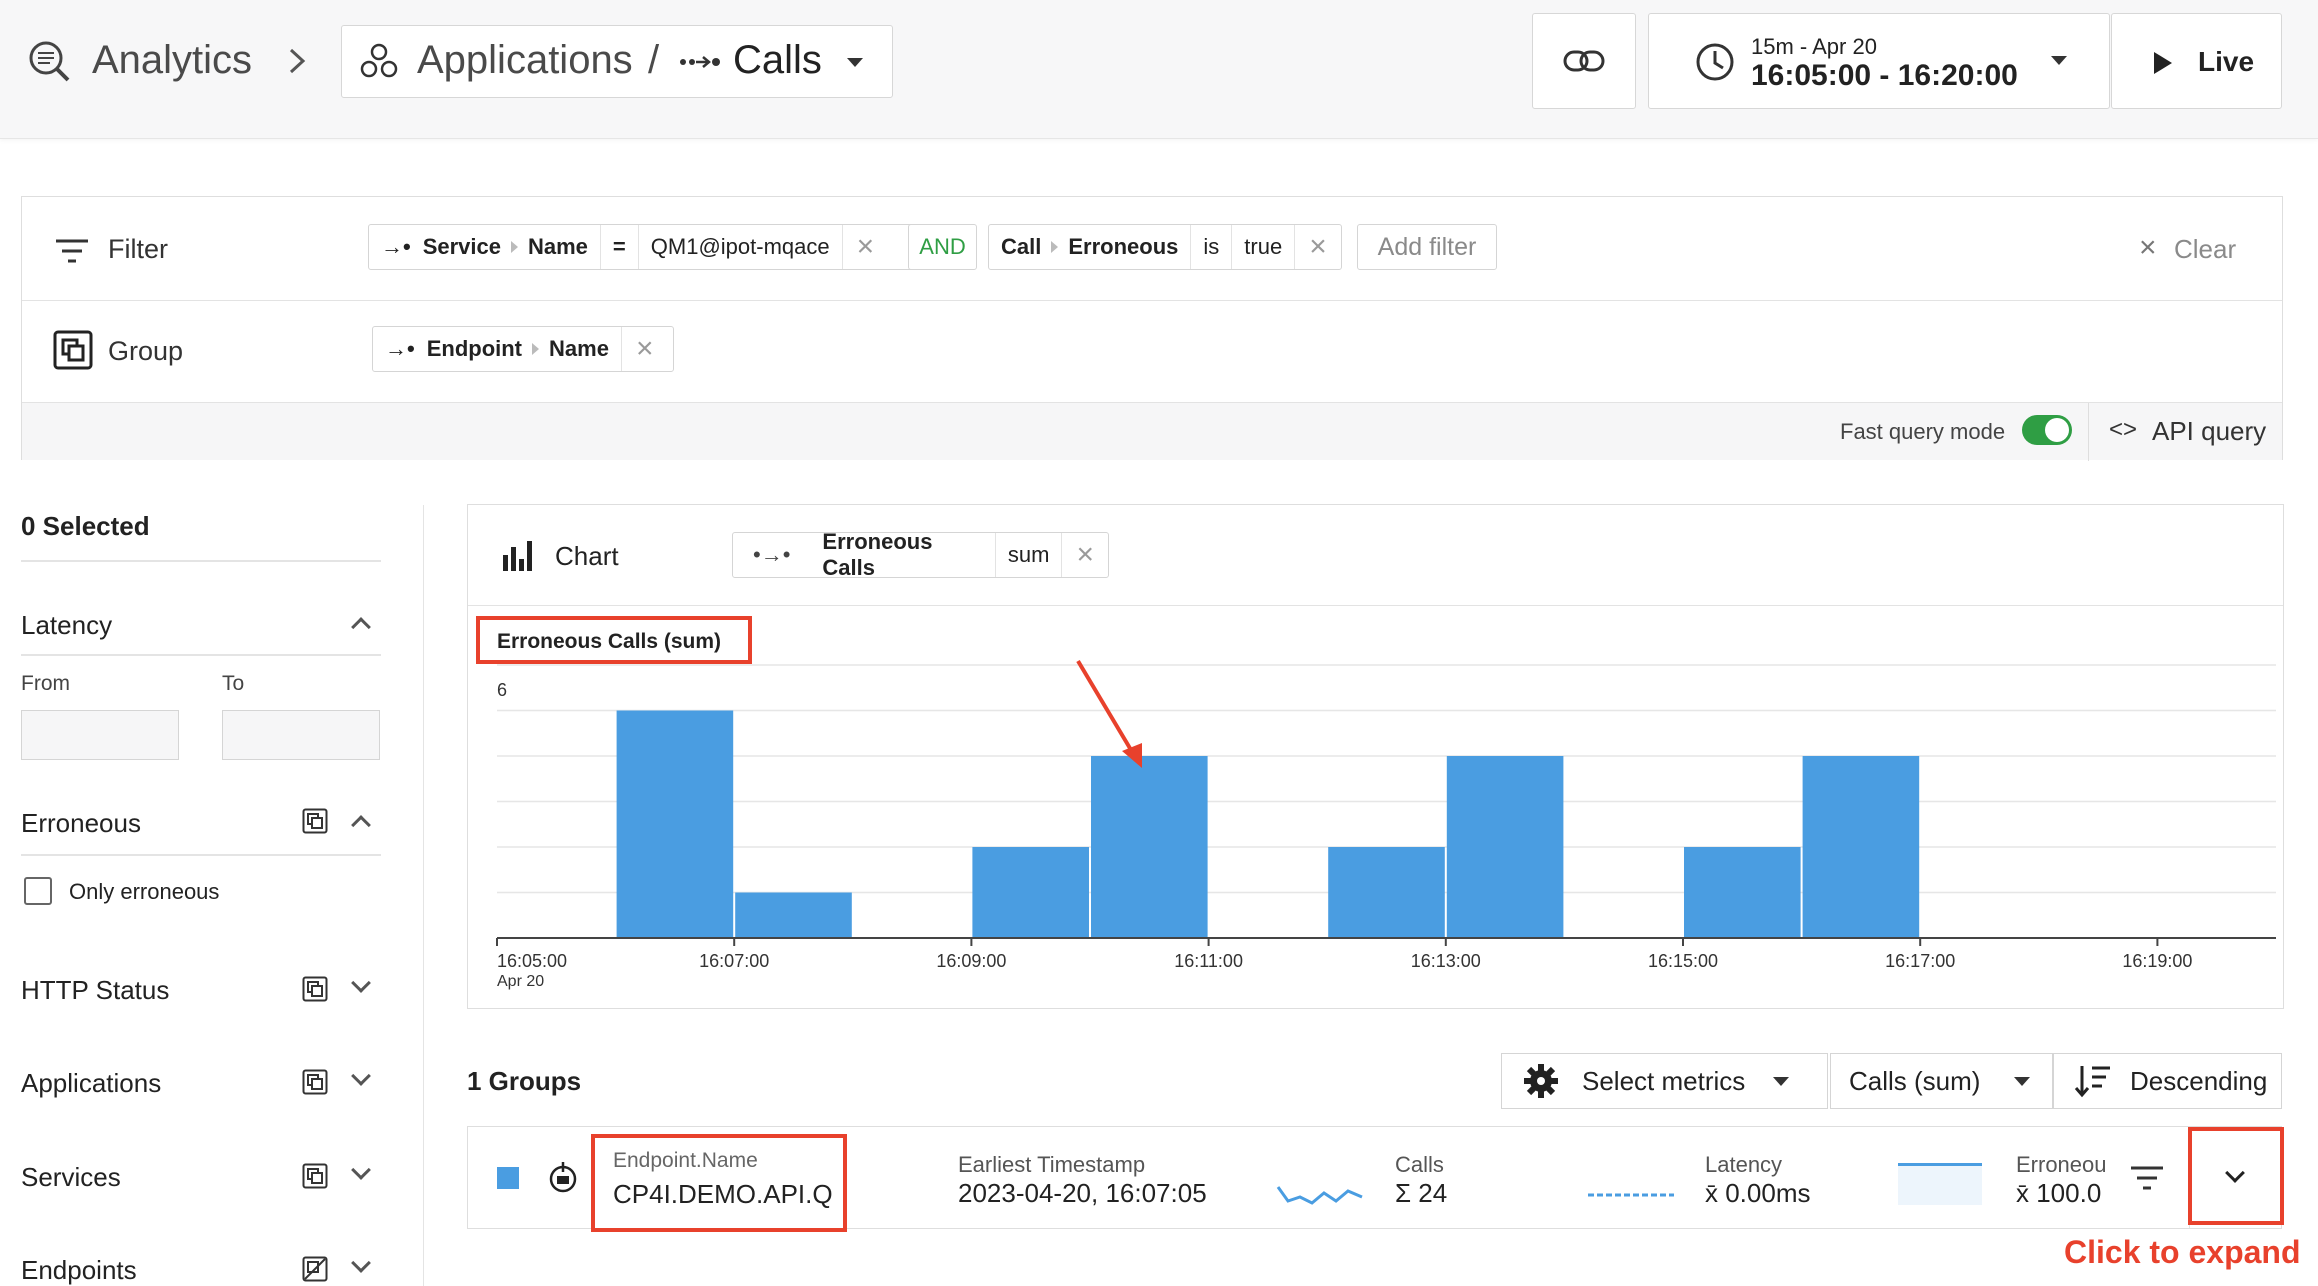 The width and height of the screenshot is (2318, 1286). What do you see at coordinates (1584, 61) in the screenshot?
I see `copy-link-button` at bounding box center [1584, 61].